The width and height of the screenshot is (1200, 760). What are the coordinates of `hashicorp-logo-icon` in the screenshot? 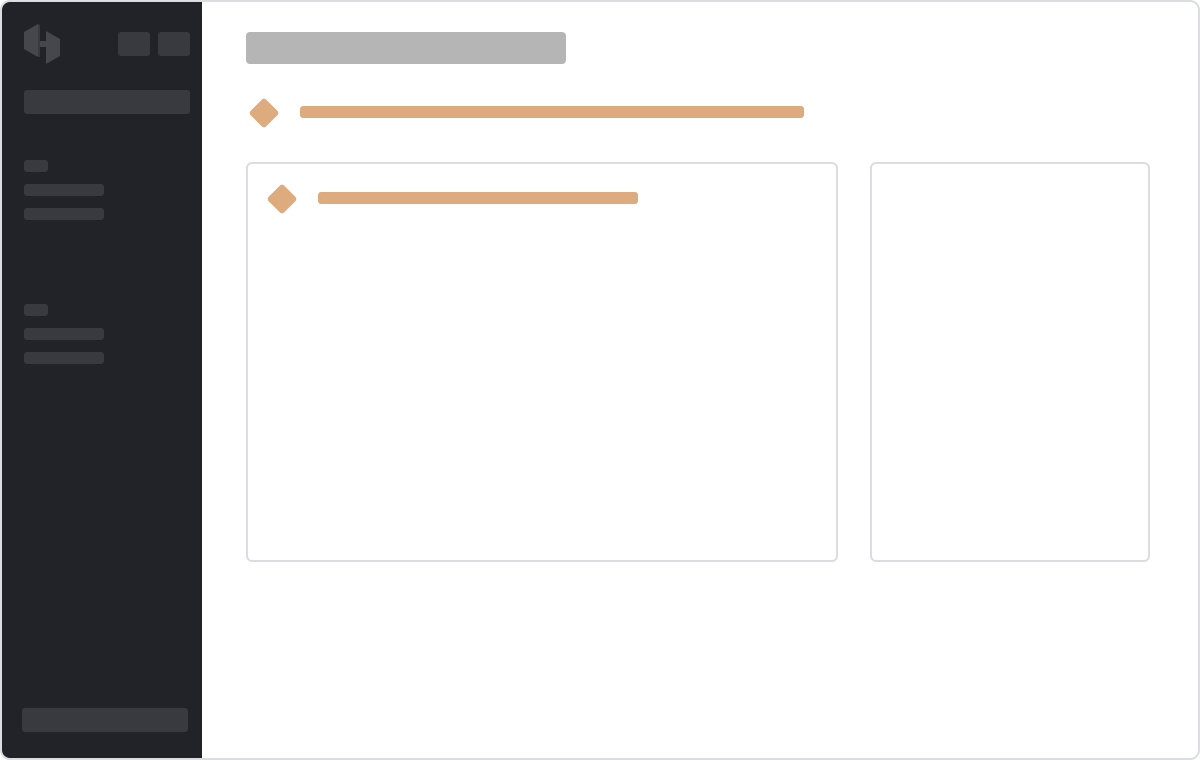 It's located at (42, 44).